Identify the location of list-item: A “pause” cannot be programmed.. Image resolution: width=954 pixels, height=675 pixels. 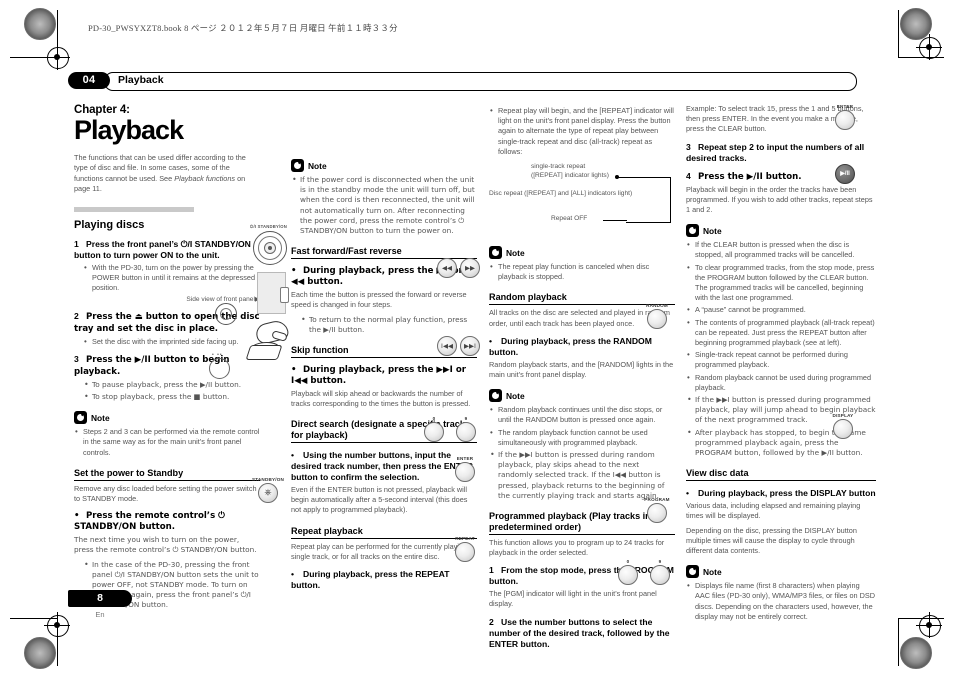
(781, 309).